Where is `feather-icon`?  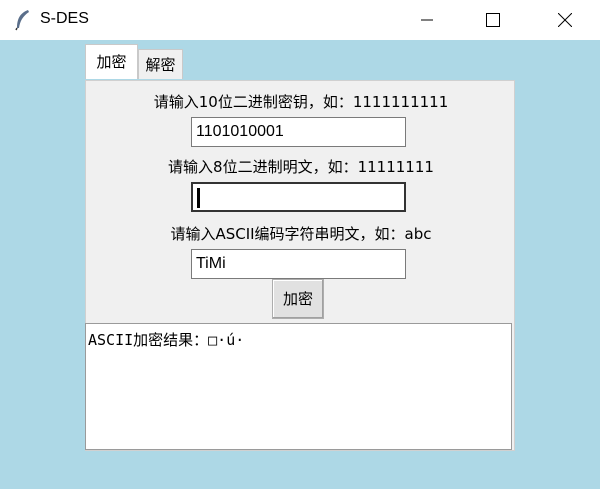 feather-icon is located at coordinates (23, 20).